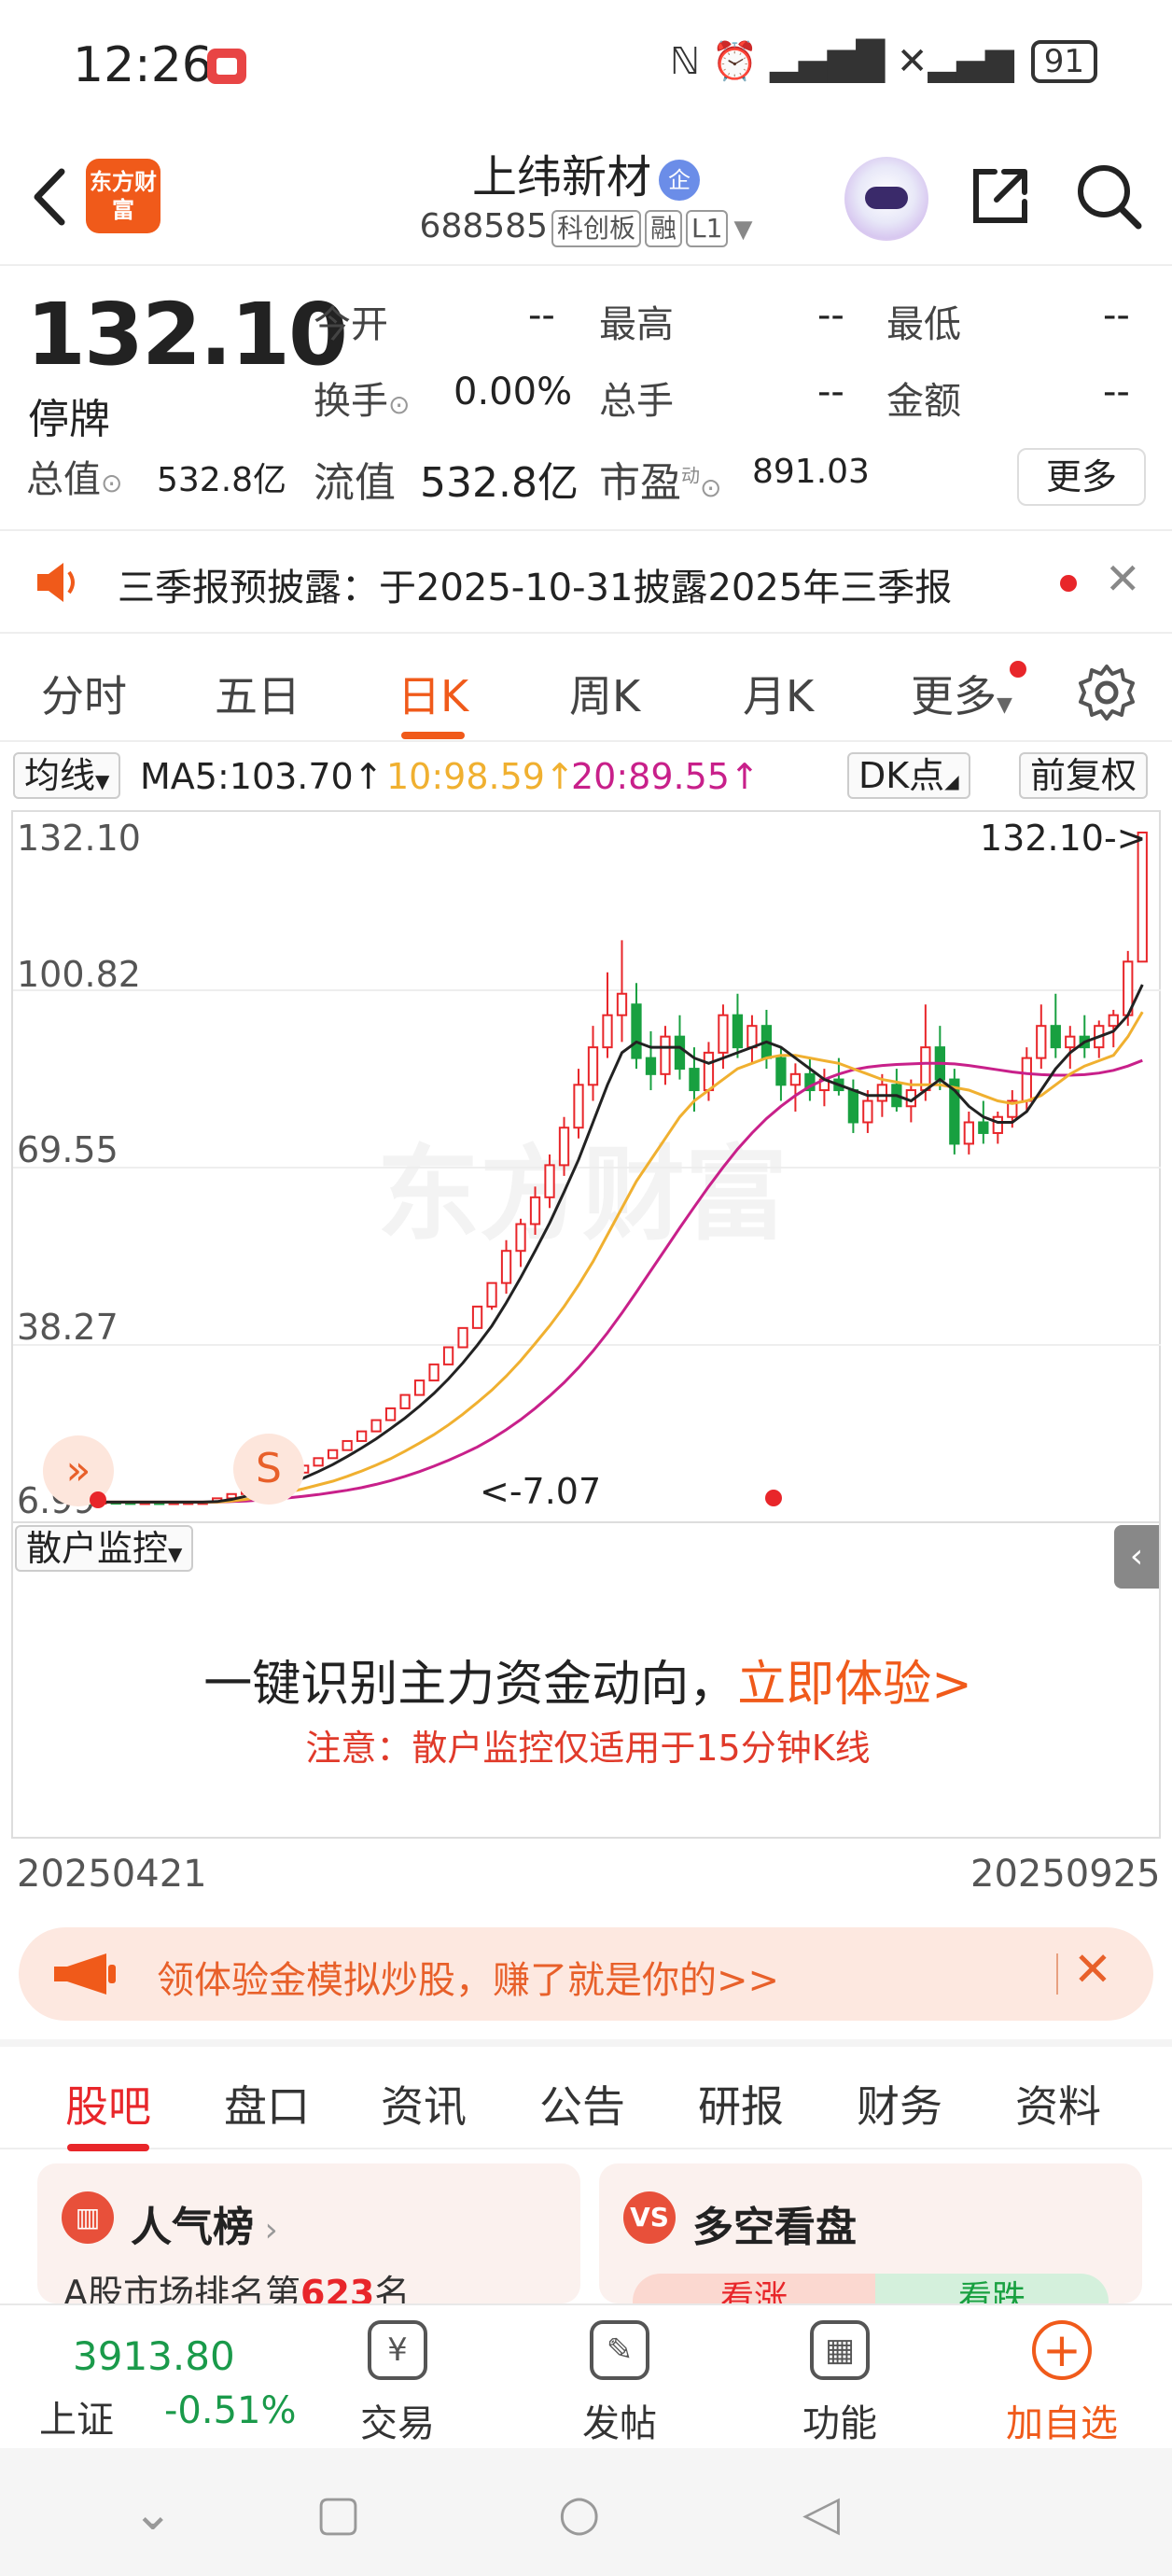 The width and height of the screenshot is (1172, 2576). I want to click on dropdown-icon: ◢, so click(951, 781).